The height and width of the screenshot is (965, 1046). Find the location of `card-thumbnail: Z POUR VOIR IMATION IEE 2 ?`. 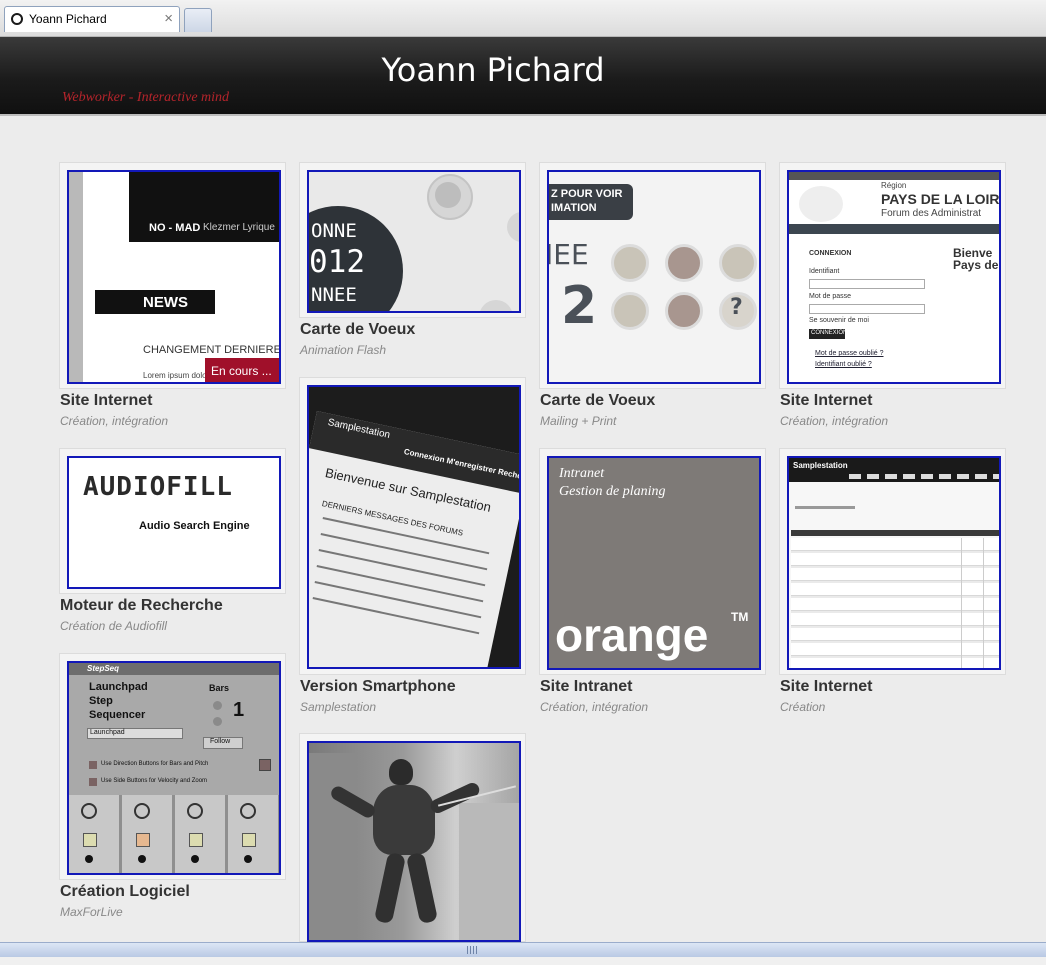

card-thumbnail: Z POUR VOIR IMATION IEE 2 ? is located at coordinates (654, 277).